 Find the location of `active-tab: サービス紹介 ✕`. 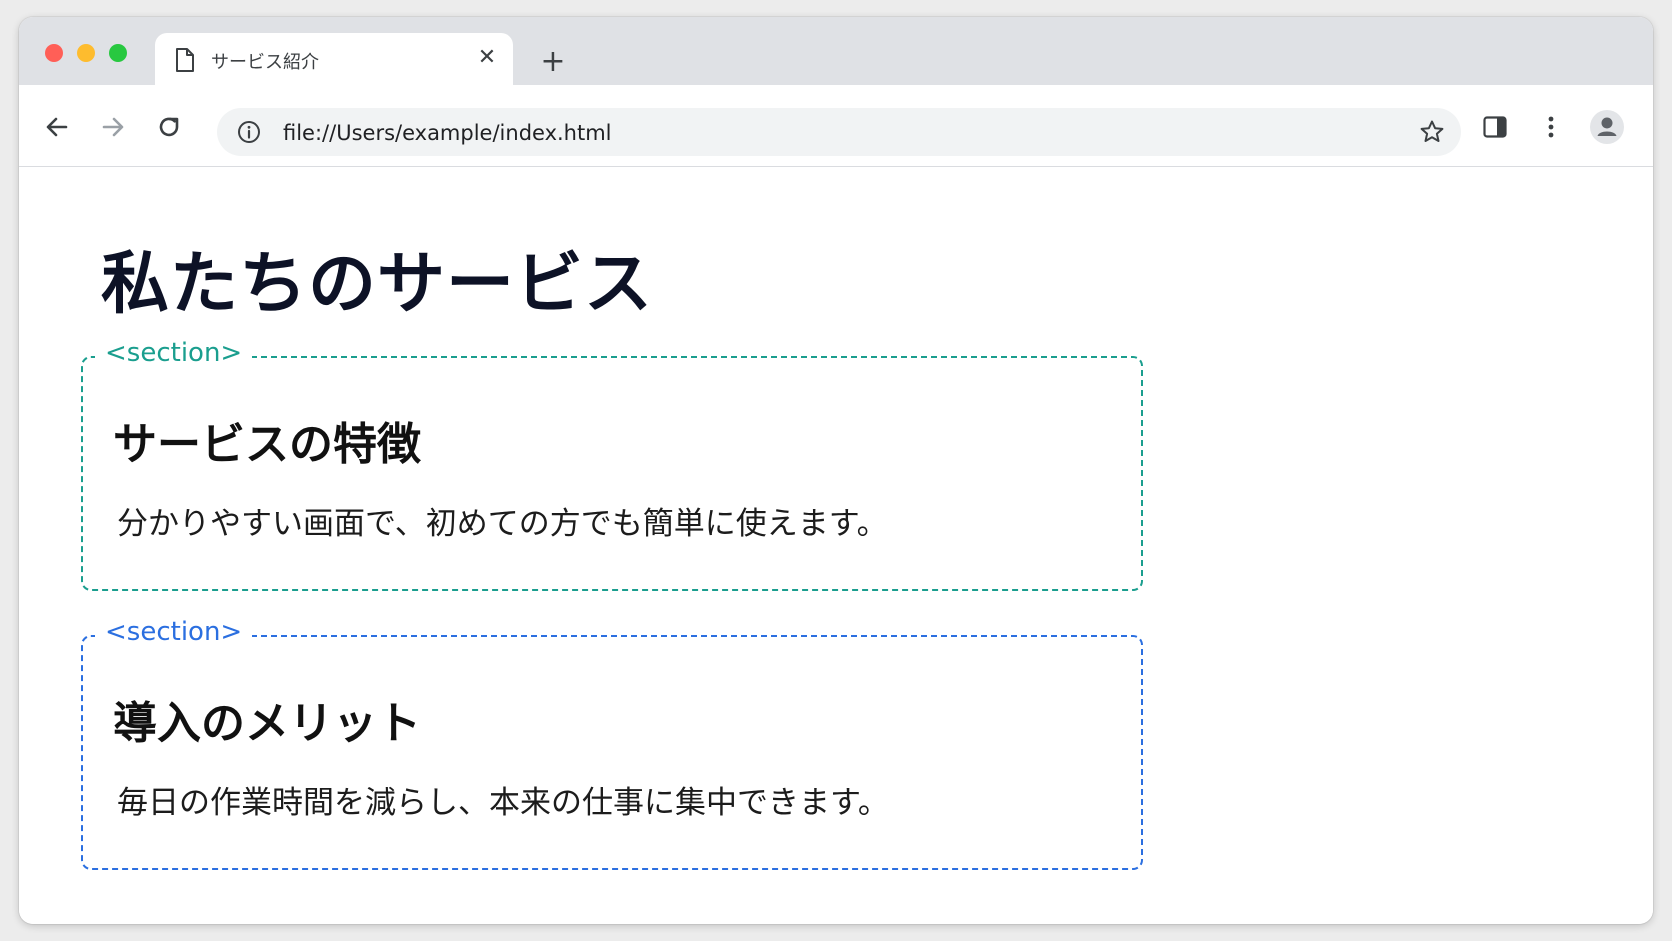

active-tab: サービス紹介 ✕ is located at coordinates (334, 59).